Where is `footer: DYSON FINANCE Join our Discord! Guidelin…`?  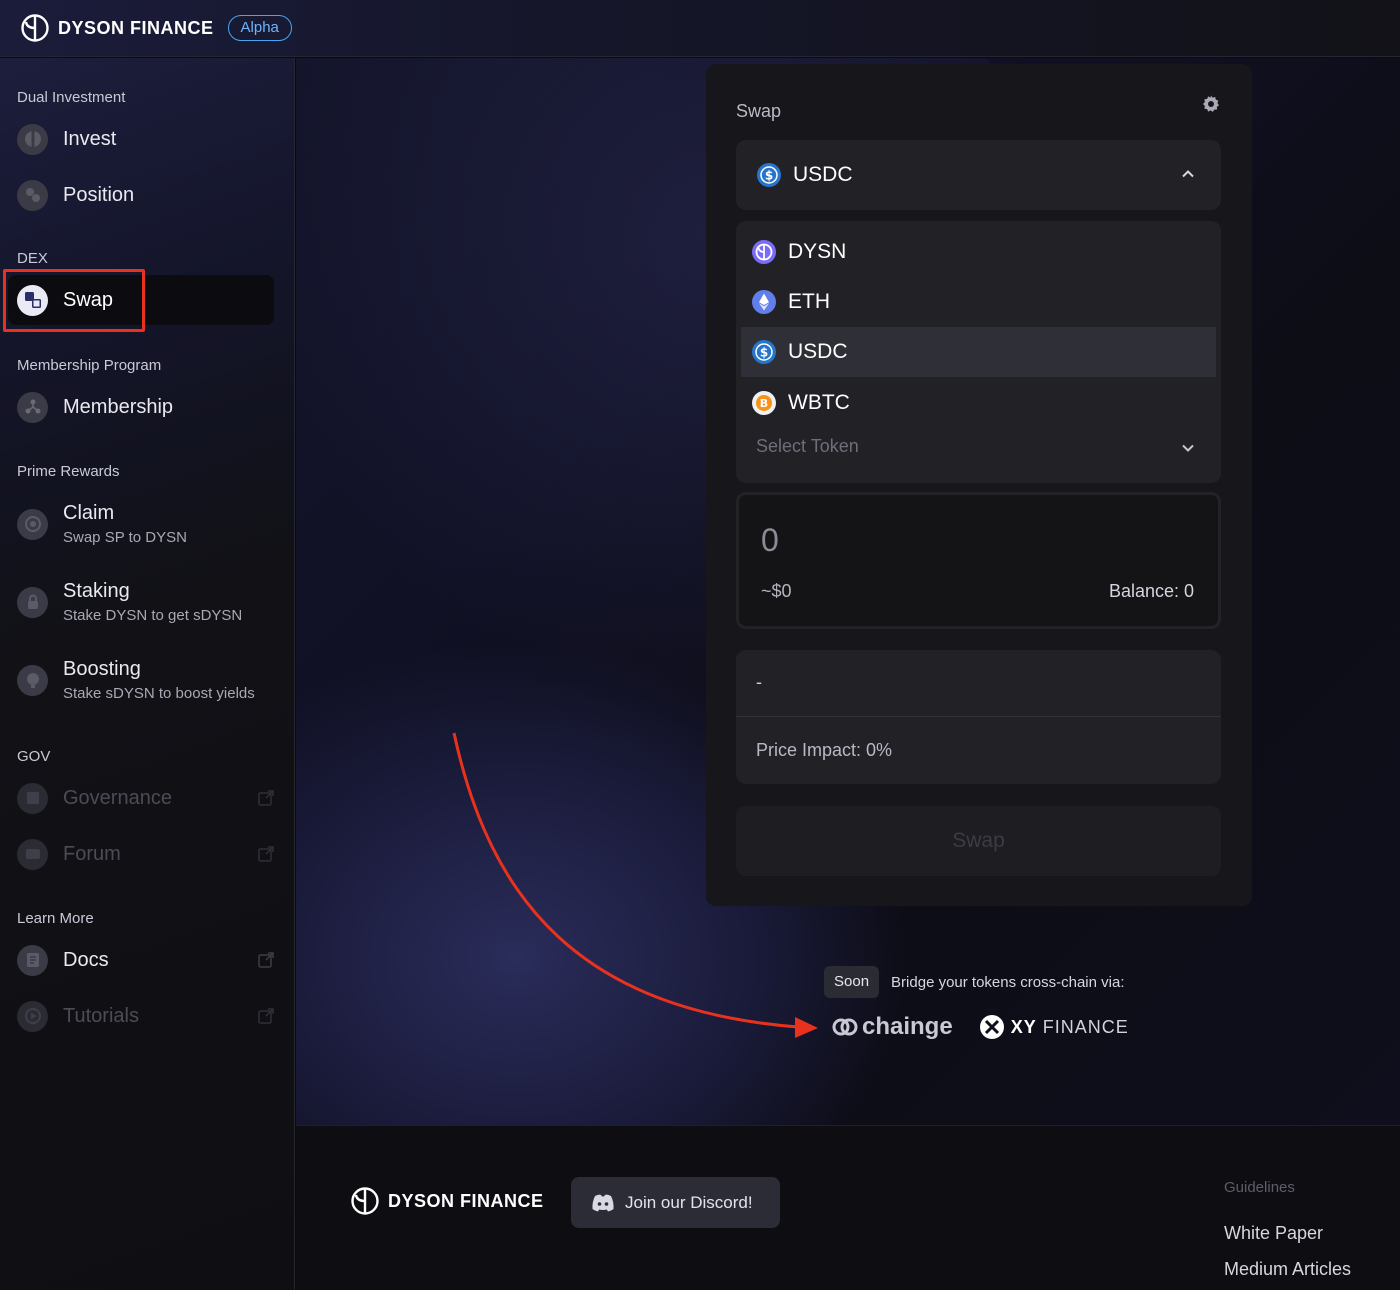
footer: DYSON FINANCE Join our Discord! Guidelin… is located at coordinates (848, 1207).